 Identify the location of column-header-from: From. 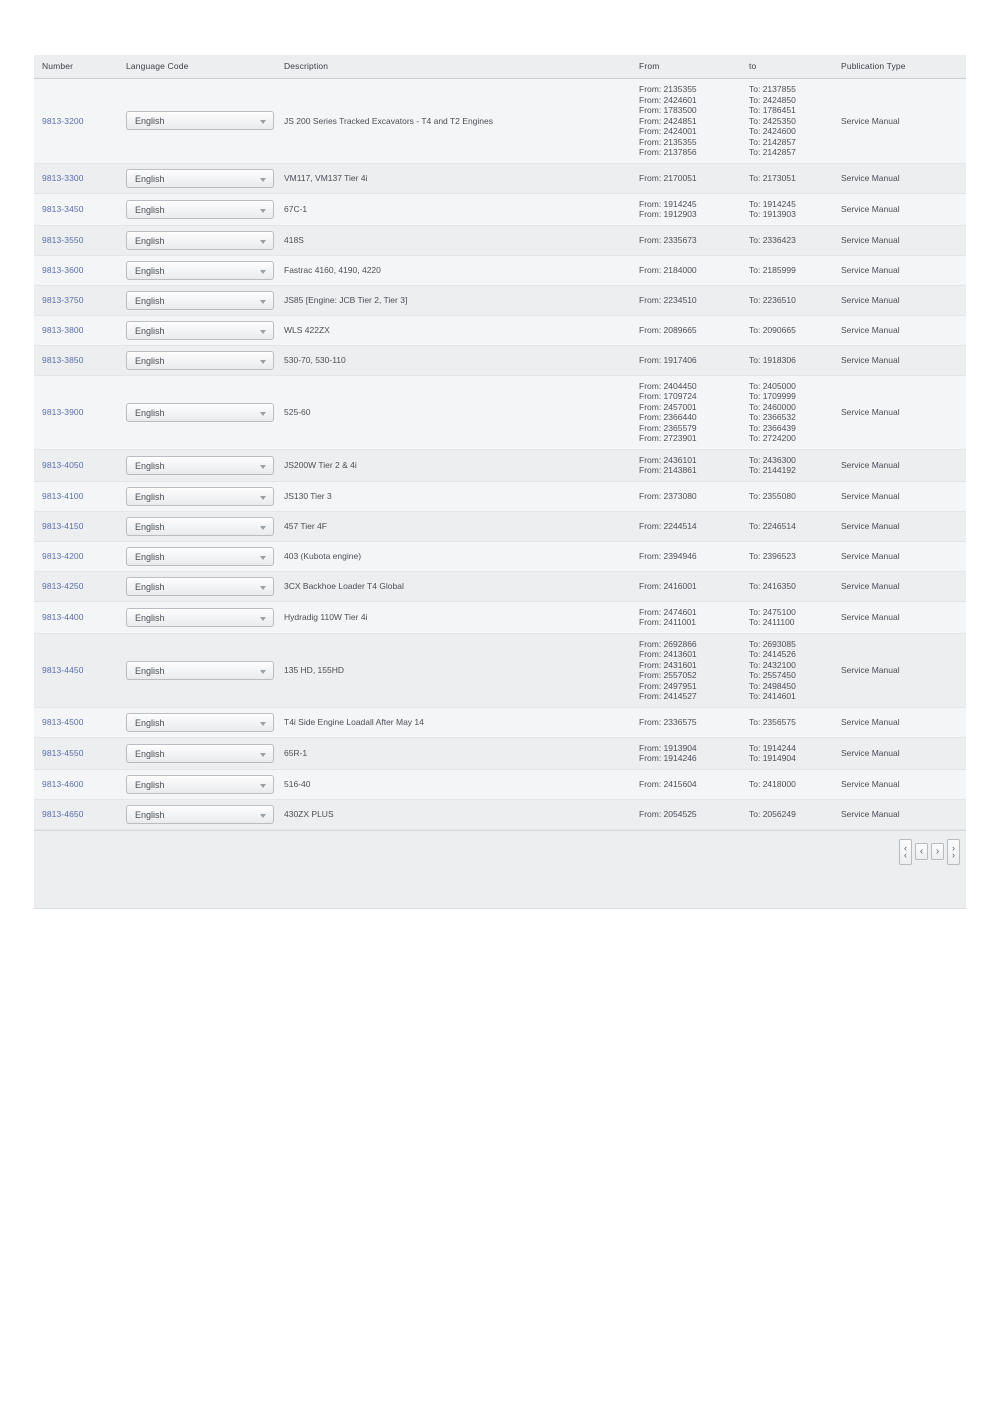
(686, 67).